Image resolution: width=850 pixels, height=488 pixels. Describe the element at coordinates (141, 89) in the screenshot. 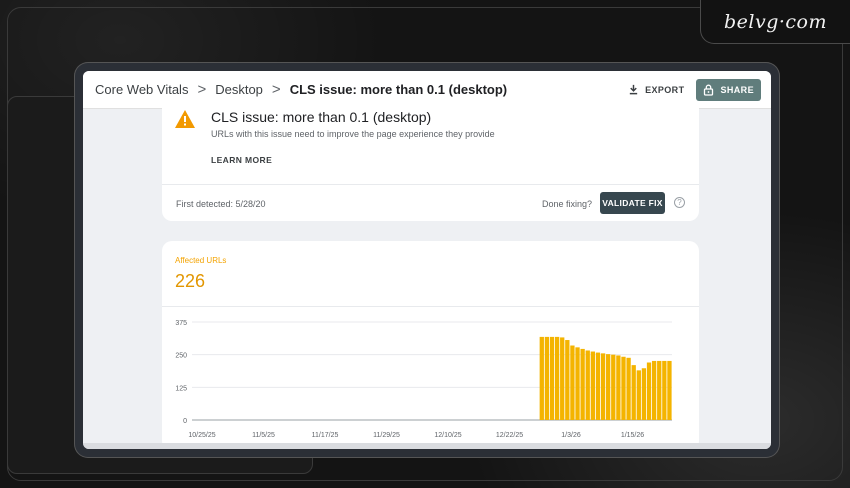

I see `breadcrumb-core-web-vitals: Core Web Vitals` at that location.